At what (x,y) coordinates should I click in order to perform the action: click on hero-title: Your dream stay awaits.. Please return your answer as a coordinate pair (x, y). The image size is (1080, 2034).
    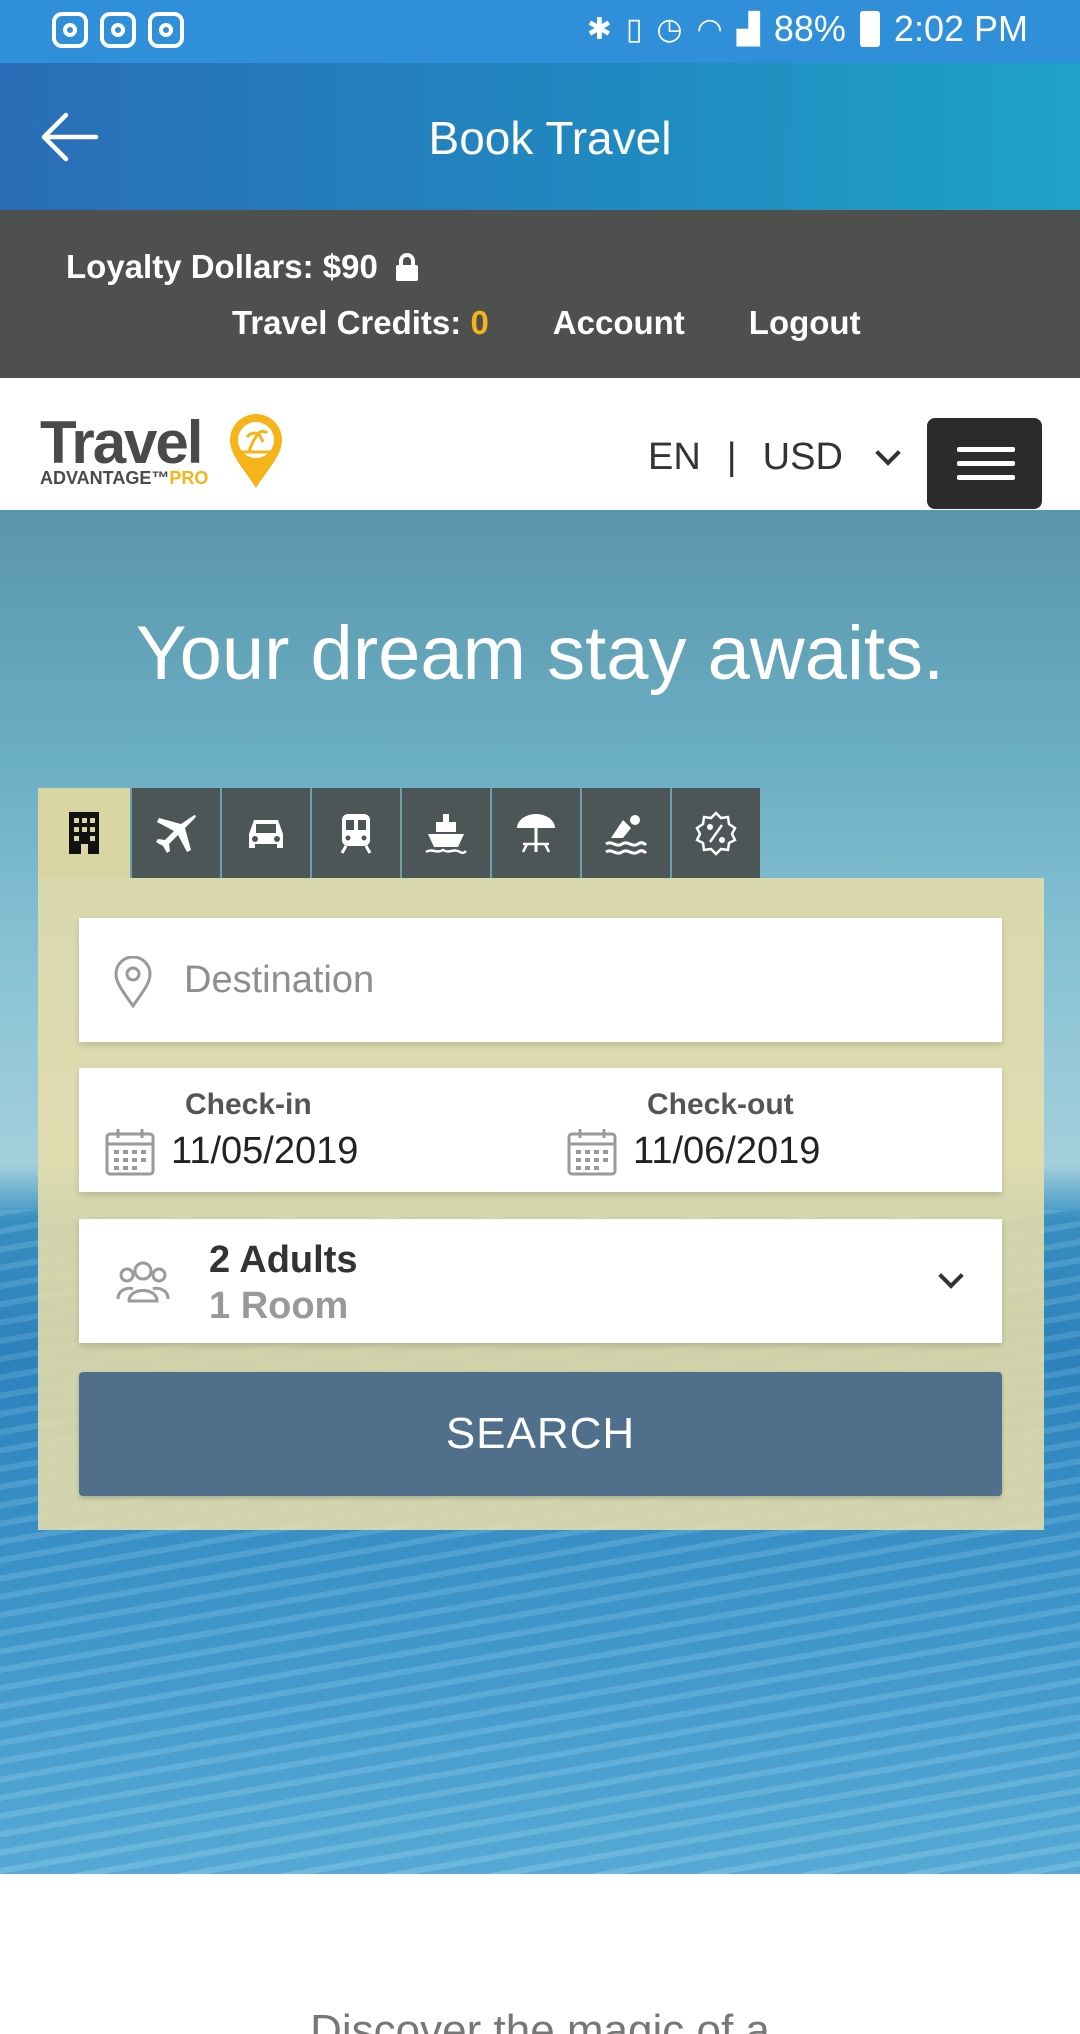
    Looking at the image, I should click on (540, 653).